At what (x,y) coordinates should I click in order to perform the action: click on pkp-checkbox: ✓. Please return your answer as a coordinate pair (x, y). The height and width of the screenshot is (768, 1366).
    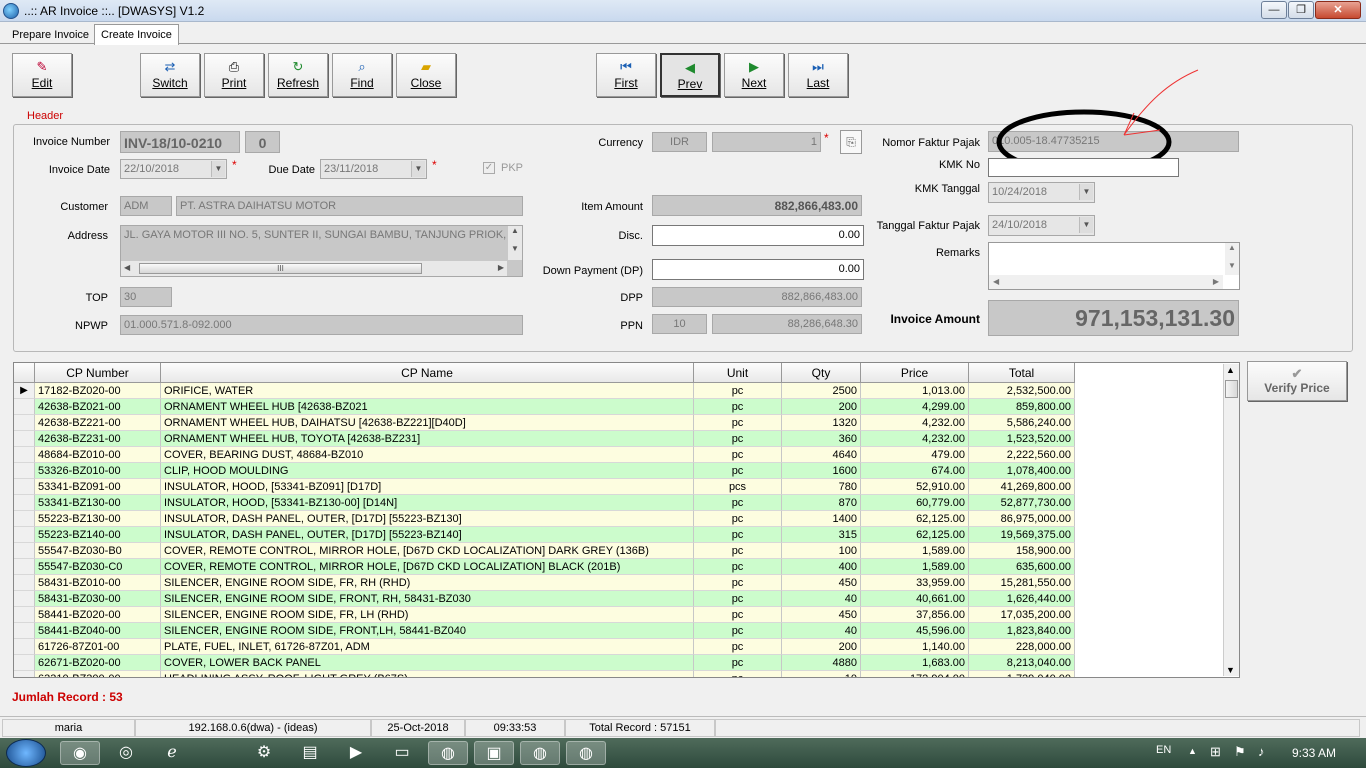
    Looking at the image, I should click on (489, 168).